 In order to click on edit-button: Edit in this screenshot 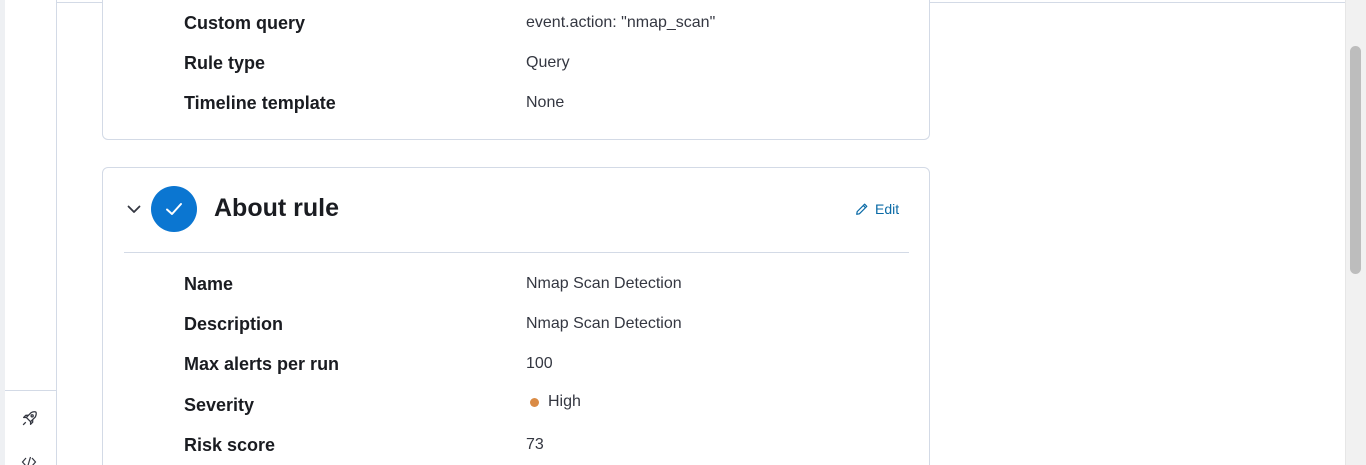, I will do `click(877, 209)`.